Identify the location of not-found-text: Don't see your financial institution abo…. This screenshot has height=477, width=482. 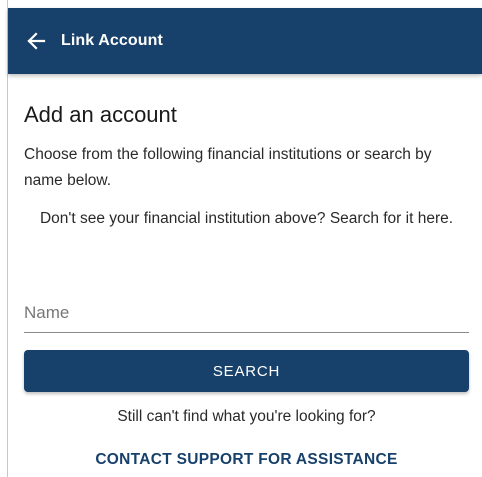
(246, 218).